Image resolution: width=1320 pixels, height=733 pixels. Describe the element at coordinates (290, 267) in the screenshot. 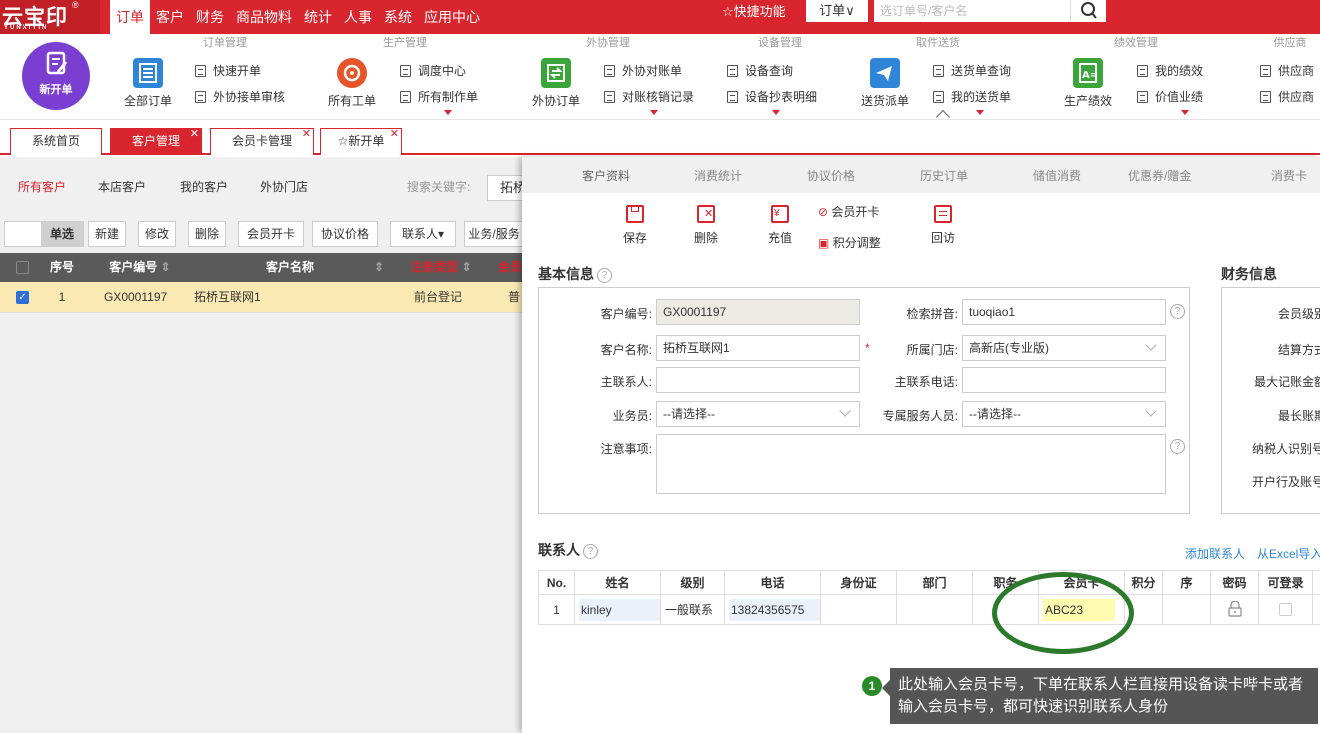

I see `col-customer-name: 客户名称 ⇕` at that location.